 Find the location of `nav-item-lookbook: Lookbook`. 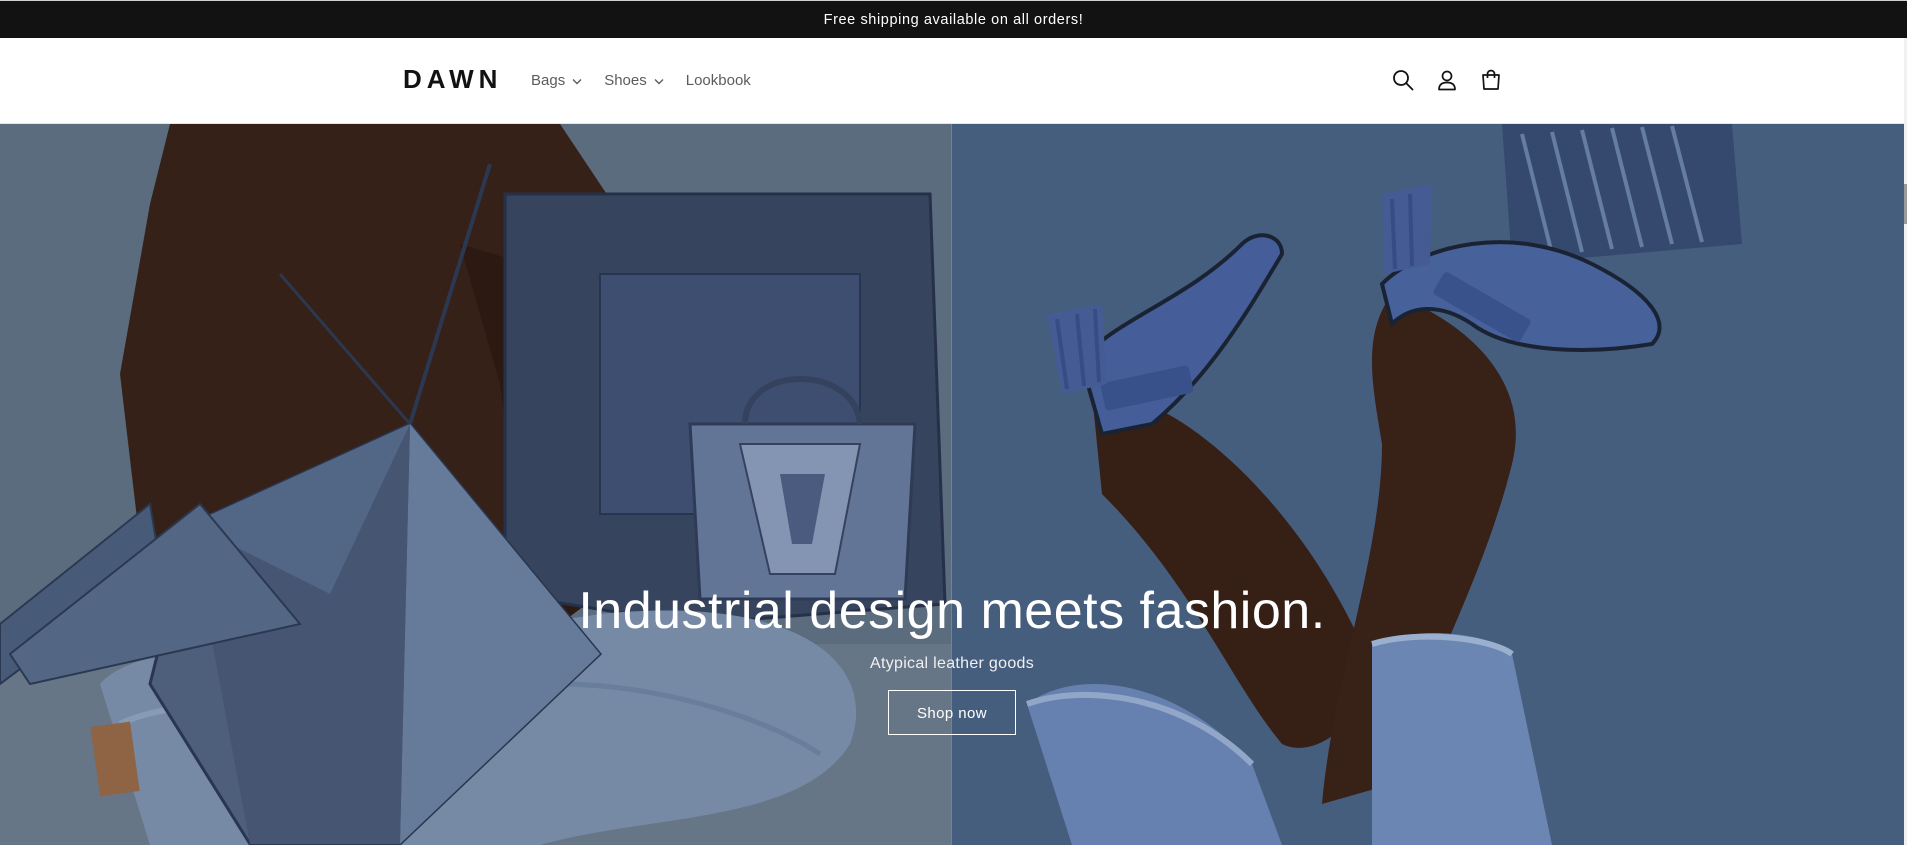

nav-item-lookbook: Lookbook is located at coordinates (718, 81).